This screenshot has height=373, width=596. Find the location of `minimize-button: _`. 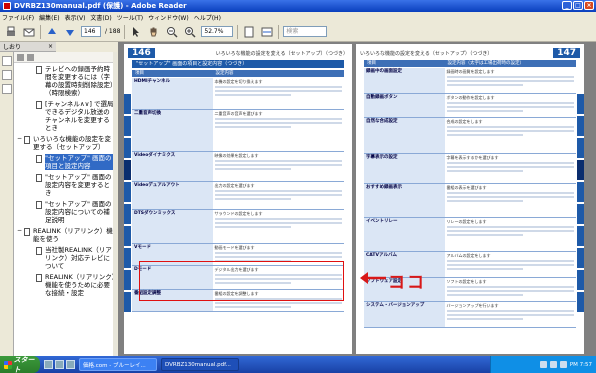

minimize-button: _ is located at coordinates (567, 5).